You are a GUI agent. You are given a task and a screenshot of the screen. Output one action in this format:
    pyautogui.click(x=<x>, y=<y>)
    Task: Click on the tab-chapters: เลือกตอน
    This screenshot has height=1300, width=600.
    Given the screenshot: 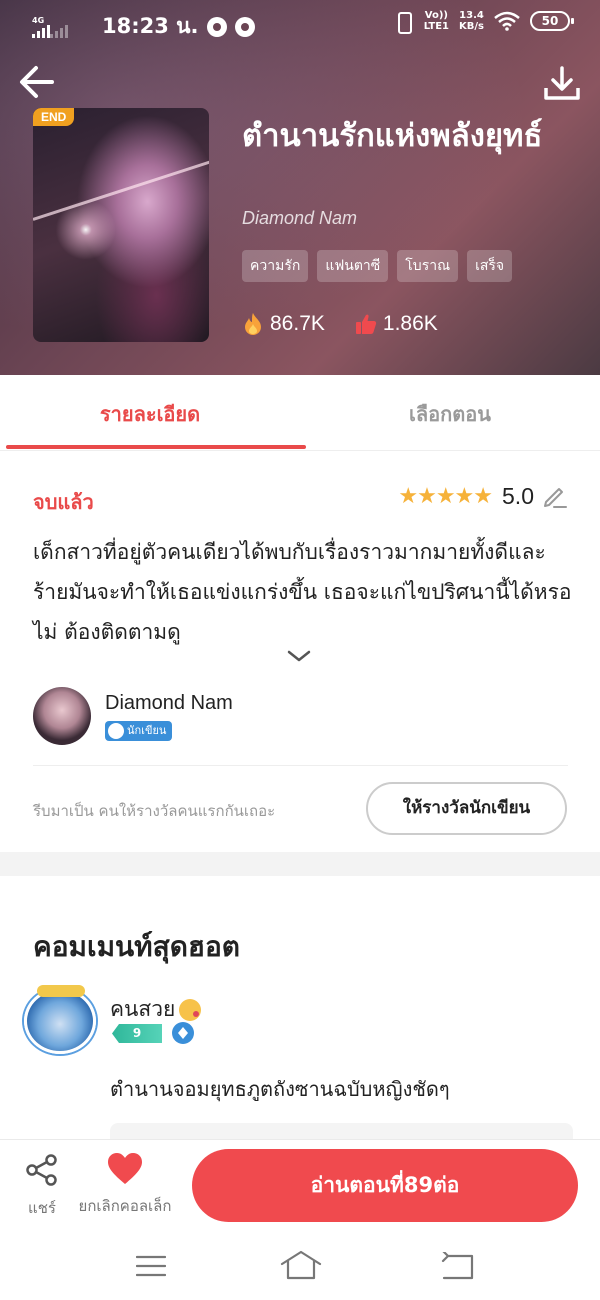 What is the action you would take?
    pyautogui.click(x=450, y=413)
    